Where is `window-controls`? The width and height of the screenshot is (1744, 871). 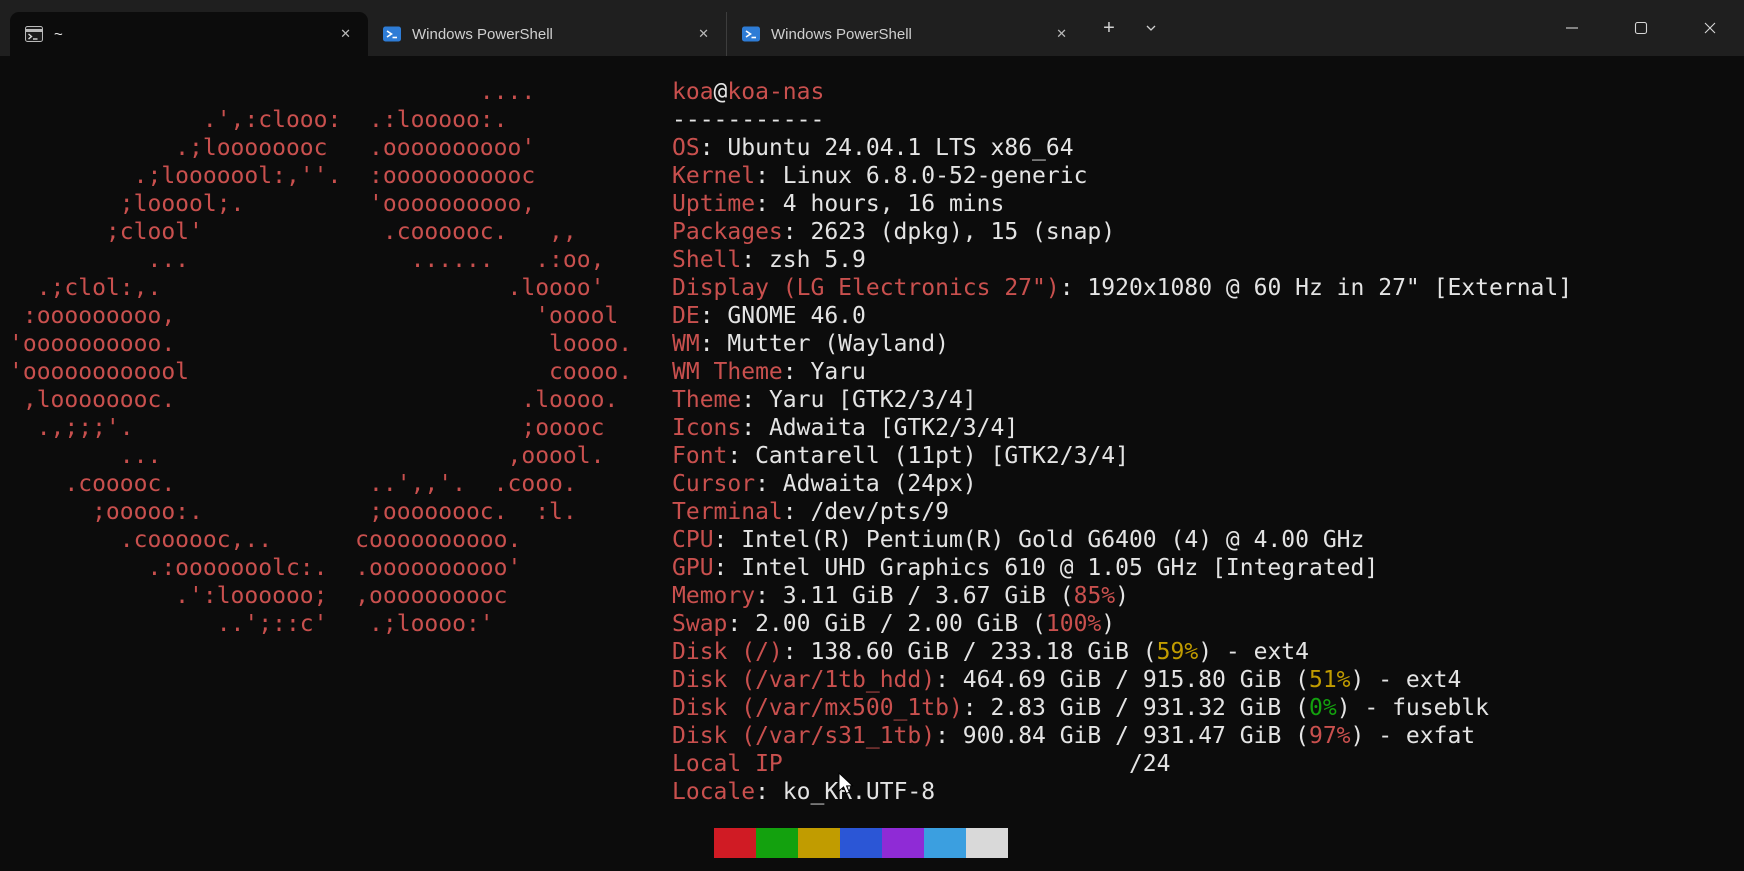 window-controls is located at coordinates (1640, 28).